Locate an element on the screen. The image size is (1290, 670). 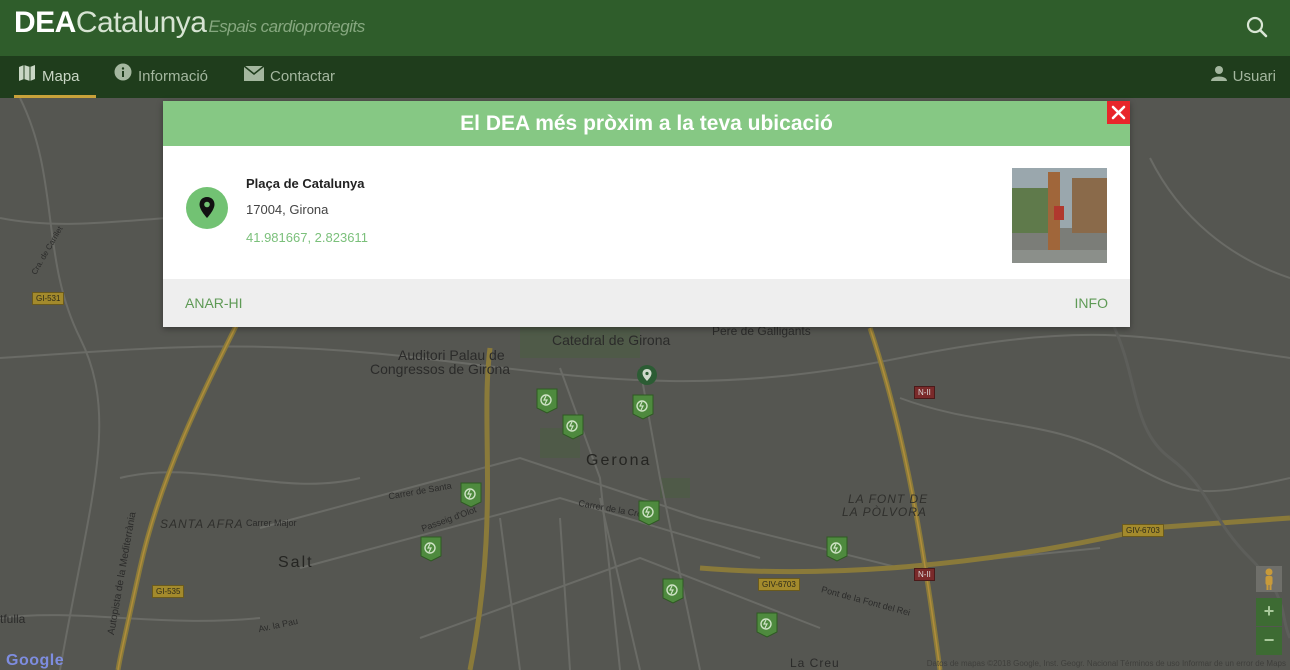
road-badge-n2-b: N-II is located at coordinates (924, 574).